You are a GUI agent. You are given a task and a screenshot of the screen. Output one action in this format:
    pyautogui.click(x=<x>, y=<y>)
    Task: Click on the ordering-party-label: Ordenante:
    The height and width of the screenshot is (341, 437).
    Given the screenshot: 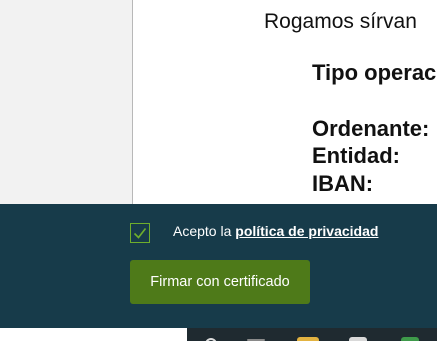 What is the action you would take?
    pyautogui.click(x=371, y=128)
    